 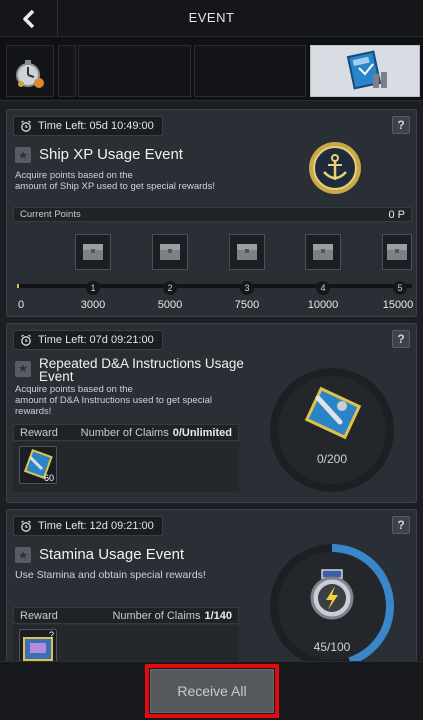 What do you see at coordinates (48, 478) in the screenshot?
I see `reward-count: 60` at bounding box center [48, 478].